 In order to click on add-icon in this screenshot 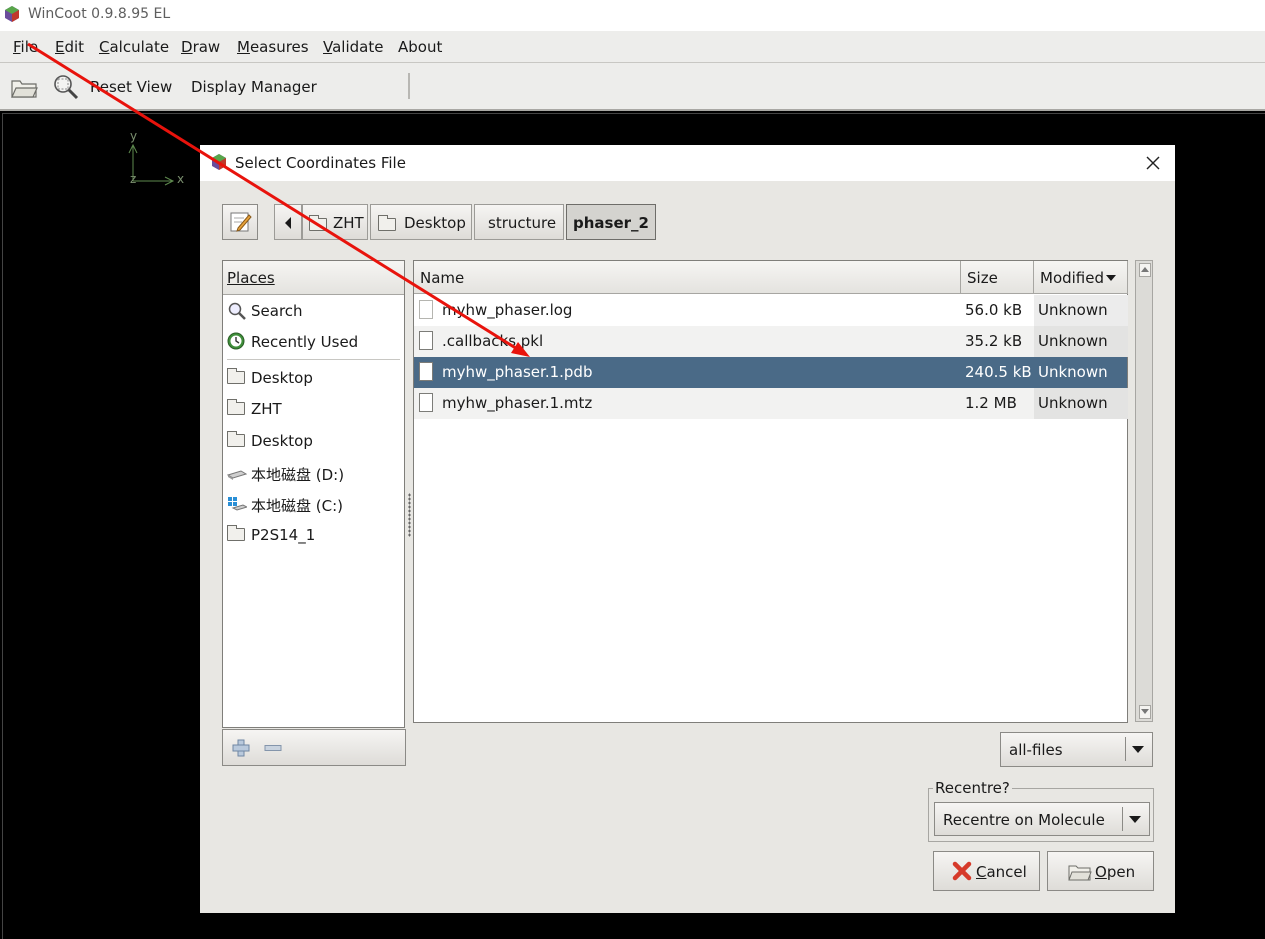, I will do `click(241, 748)`.